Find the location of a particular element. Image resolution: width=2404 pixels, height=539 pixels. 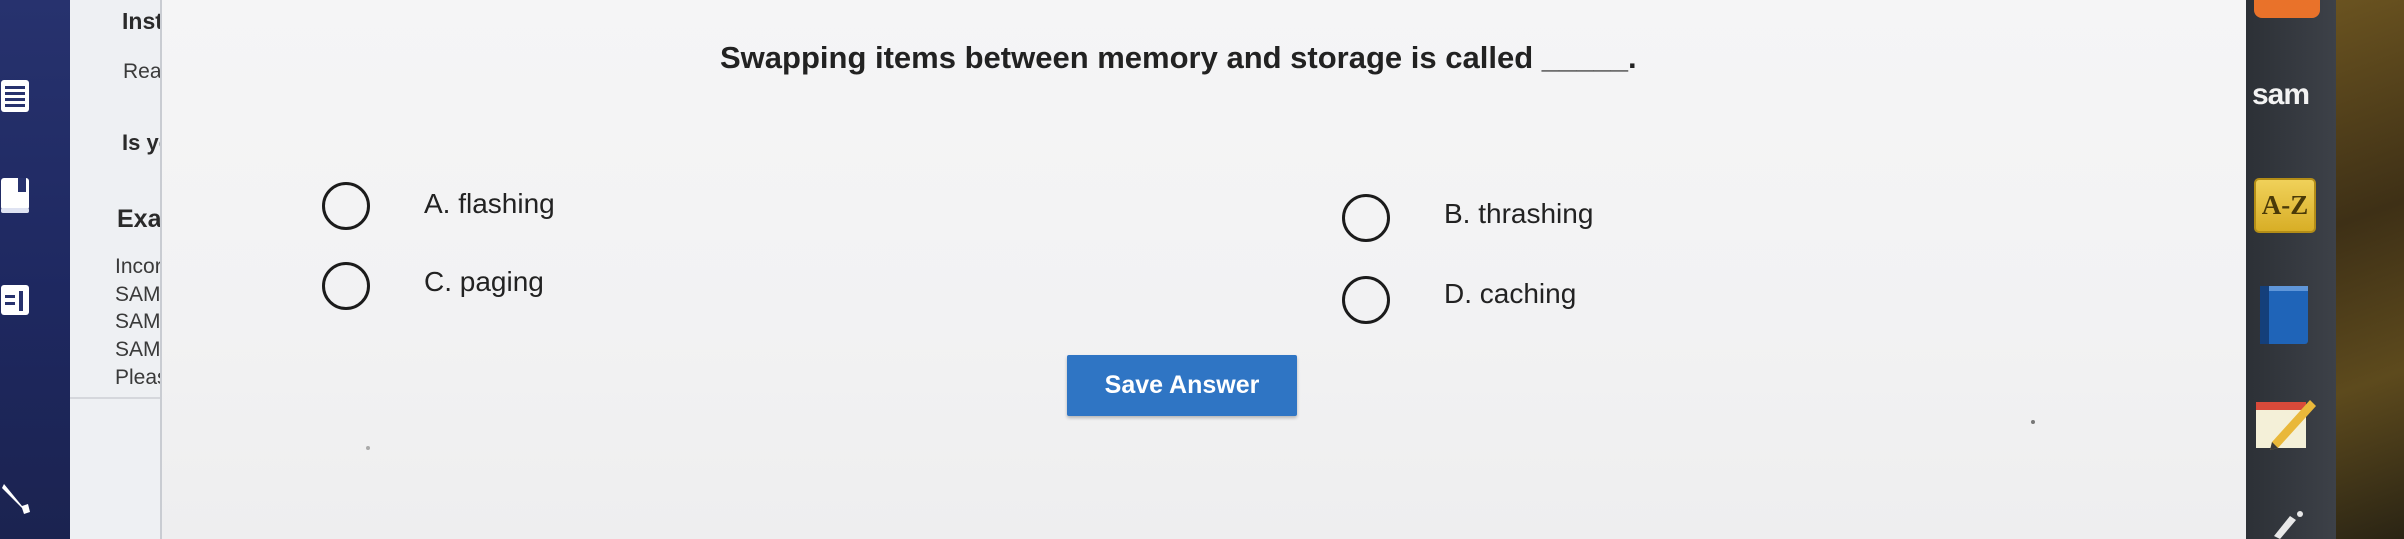

option-b-label: B. thrashing is located at coordinates (1519, 213).